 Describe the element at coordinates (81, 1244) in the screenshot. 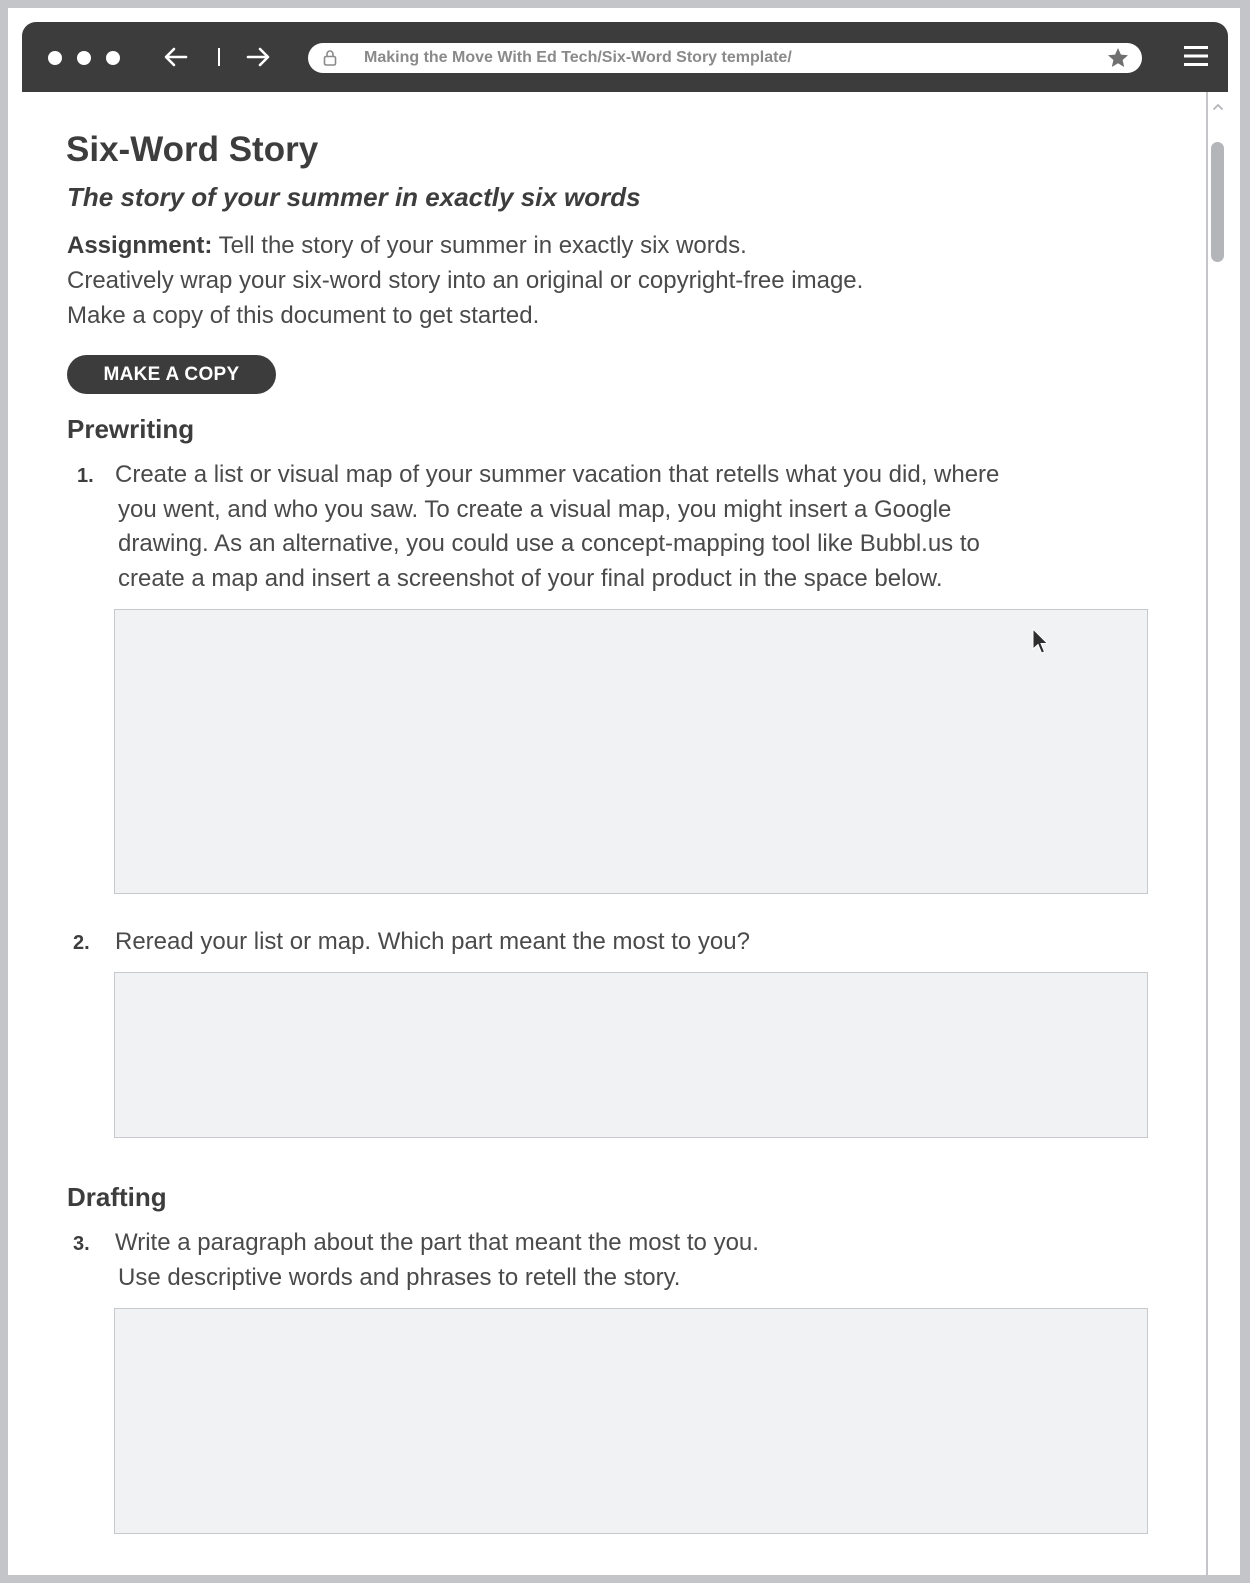

I see `item-number: 3.` at that location.